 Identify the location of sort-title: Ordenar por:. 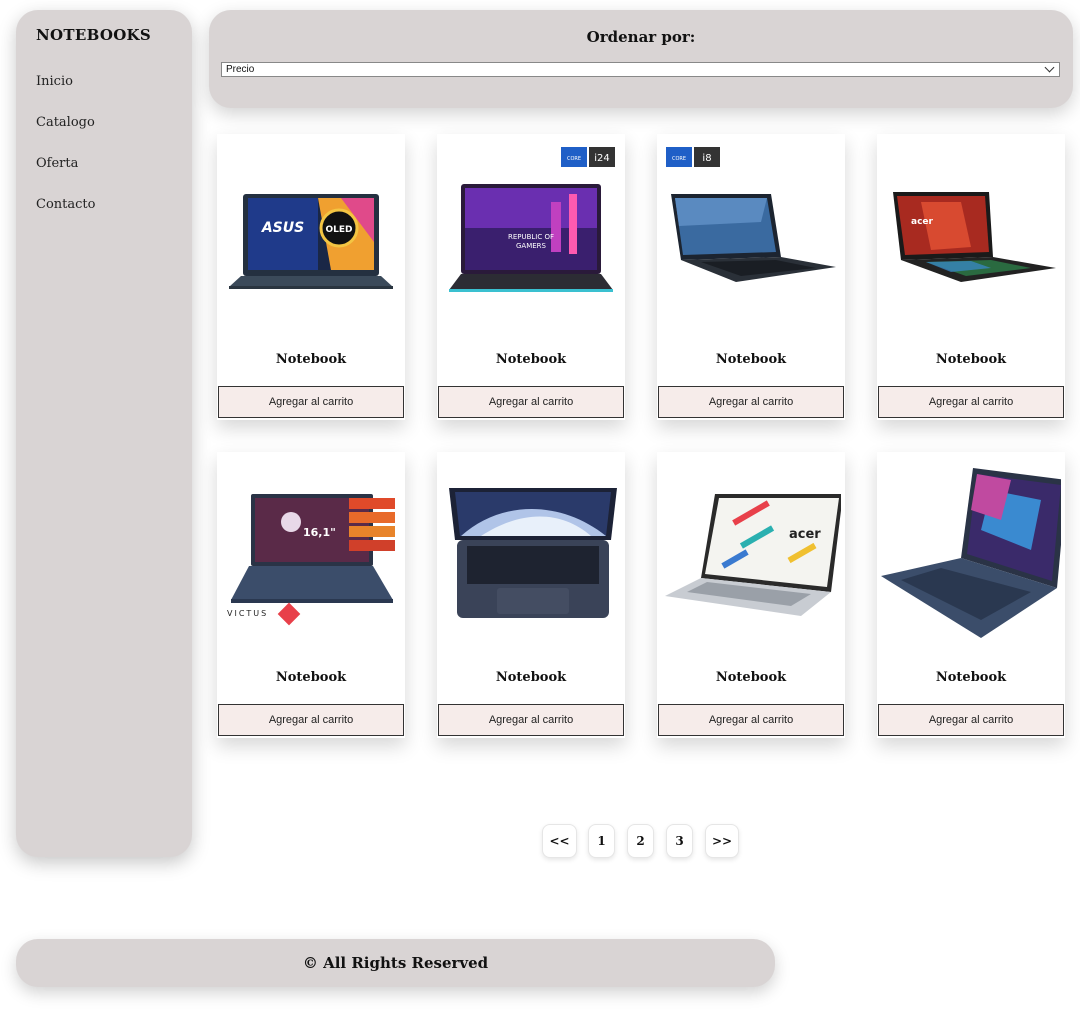
(641, 37).